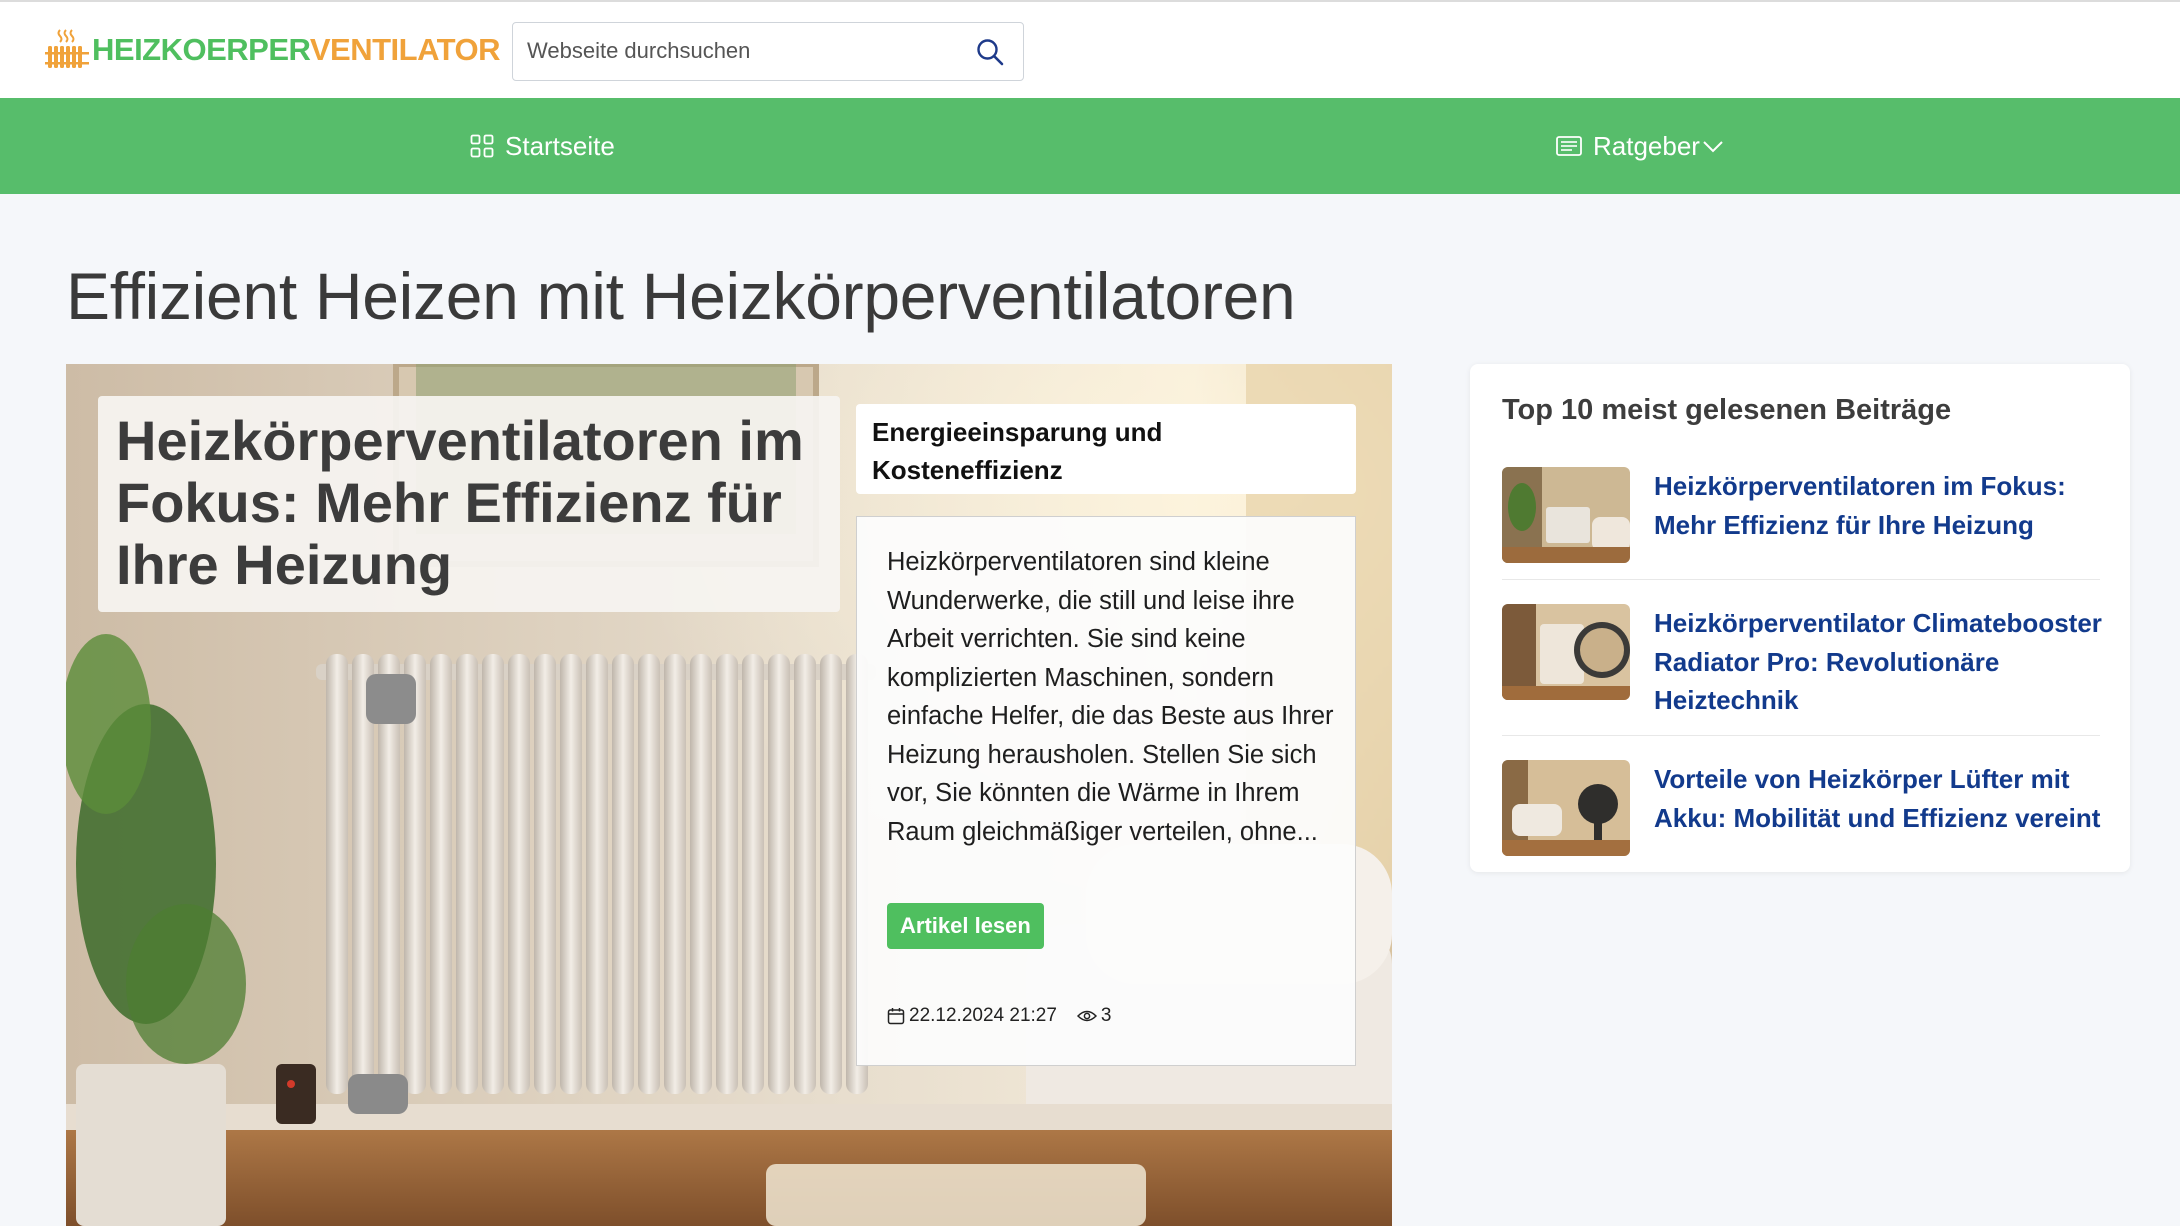 The height and width of the screenshot is (1226, 2180). I want to click on nav-label-ratgeber: Ratgeber, so click(1646, 145).